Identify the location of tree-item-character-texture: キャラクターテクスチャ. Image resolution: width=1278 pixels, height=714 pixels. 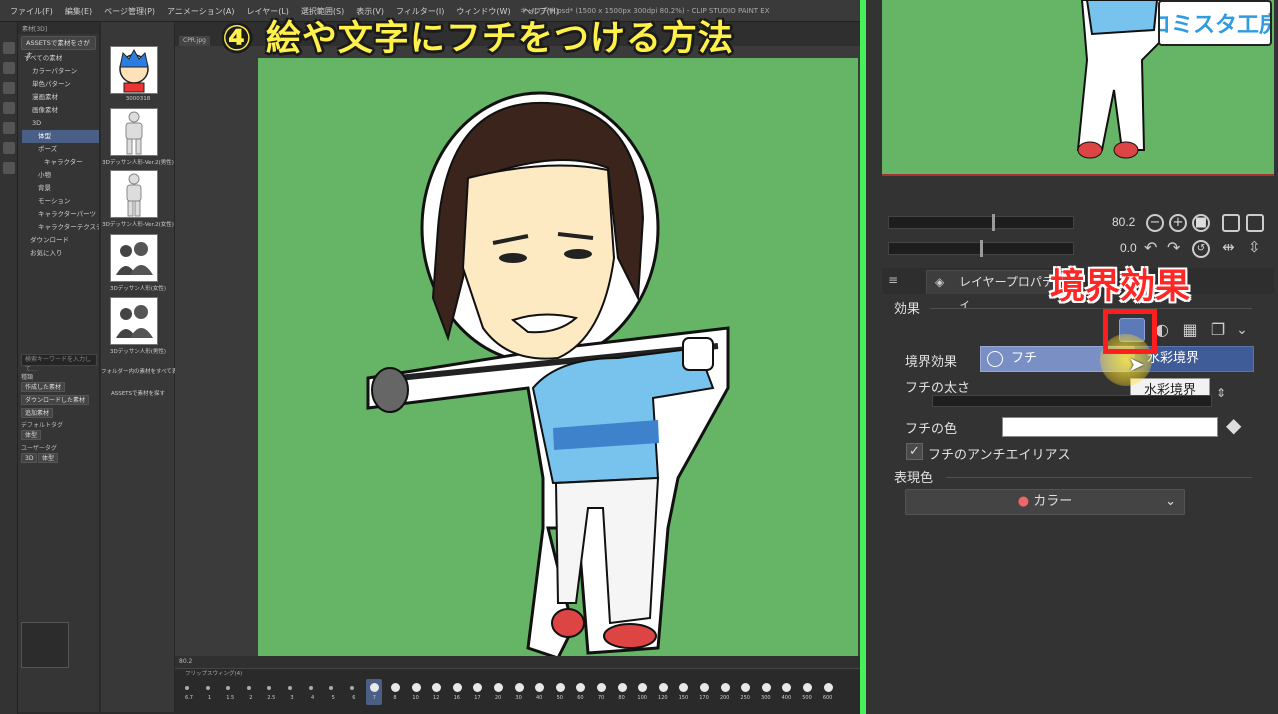
(60, 227).